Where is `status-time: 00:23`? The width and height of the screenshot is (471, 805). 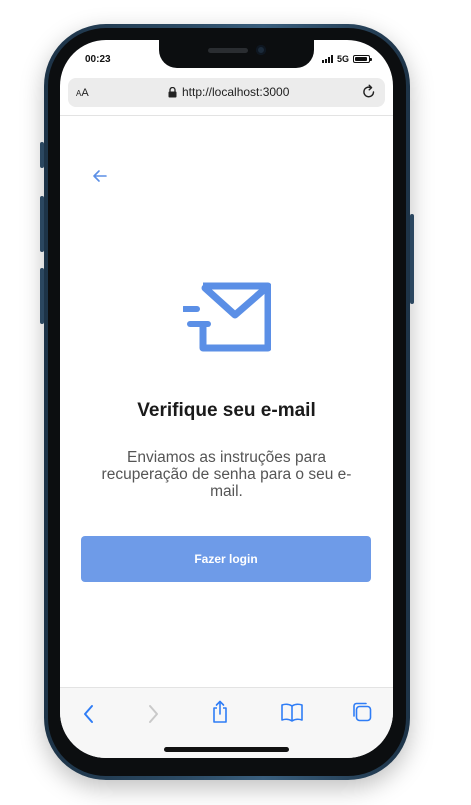 status-time: 00:23 is located at coordinates (98, 59).